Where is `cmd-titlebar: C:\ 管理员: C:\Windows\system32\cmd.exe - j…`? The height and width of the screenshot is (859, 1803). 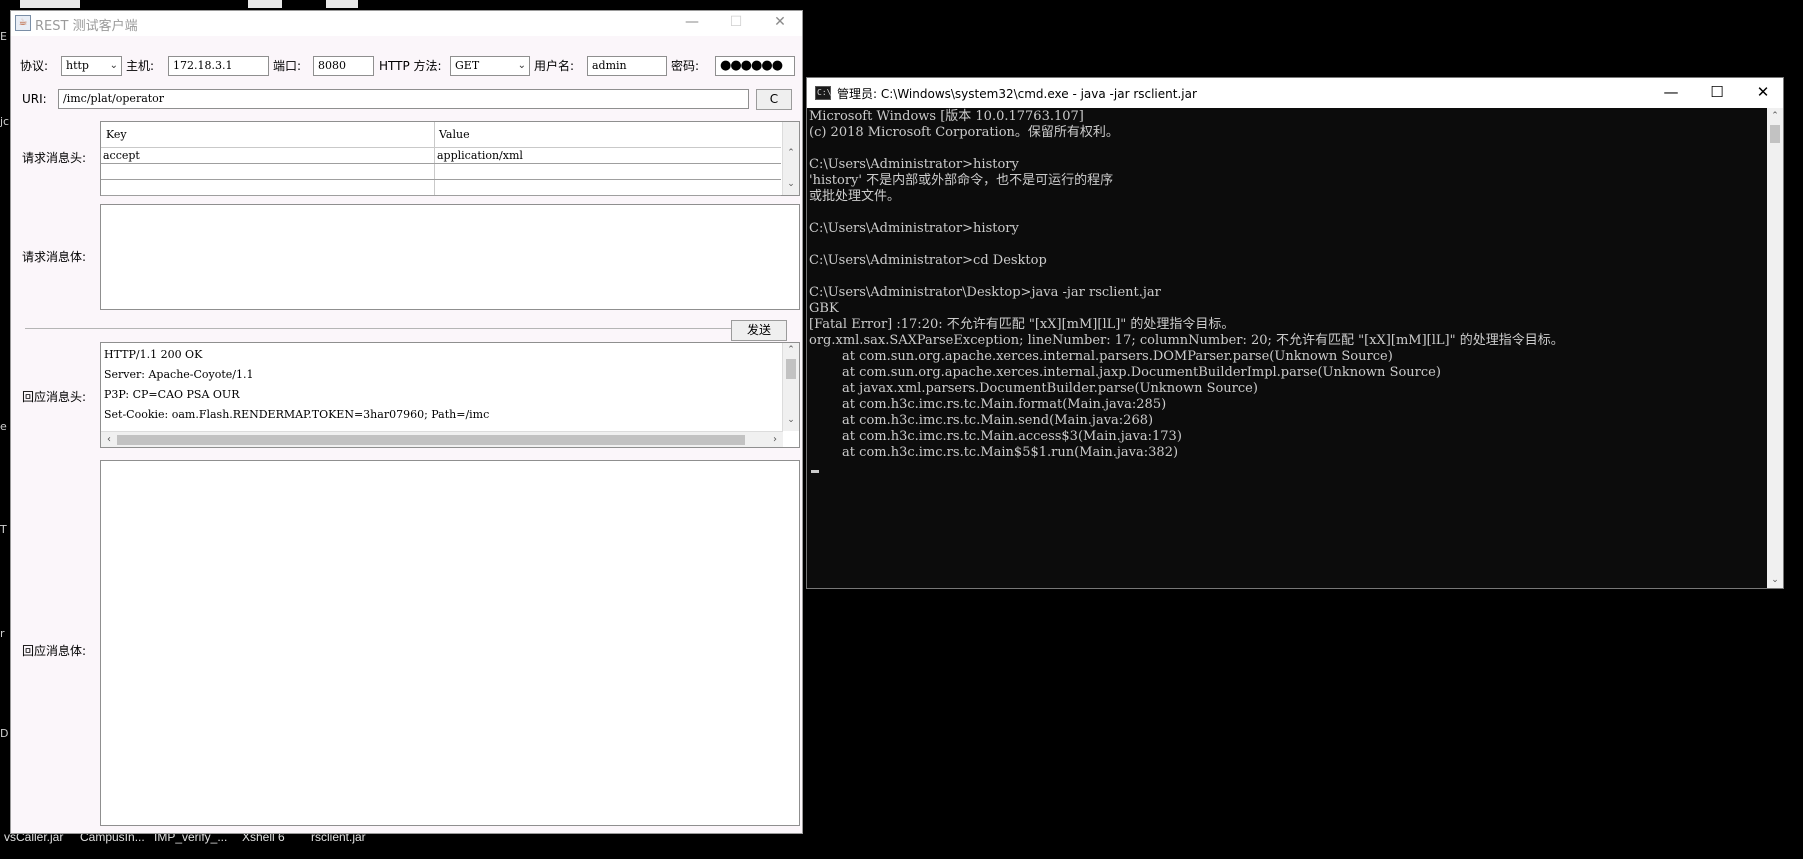
cmd-titlebar: C:\ 管理员: C:\Windows\system32\cmd.exe - j… is located at coordinates (1295, 93).